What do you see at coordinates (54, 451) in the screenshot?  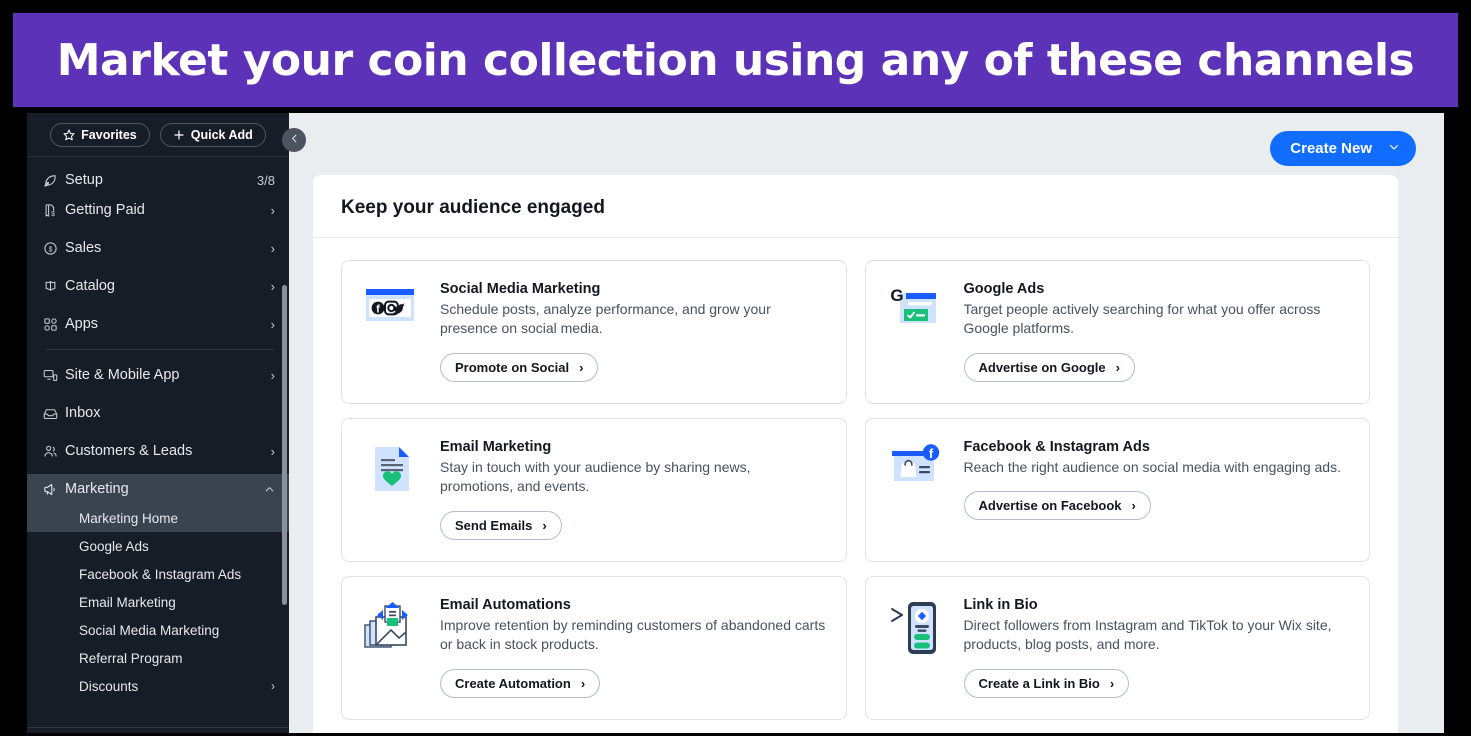 I see `people-icon` at bounding box center [54, 451].